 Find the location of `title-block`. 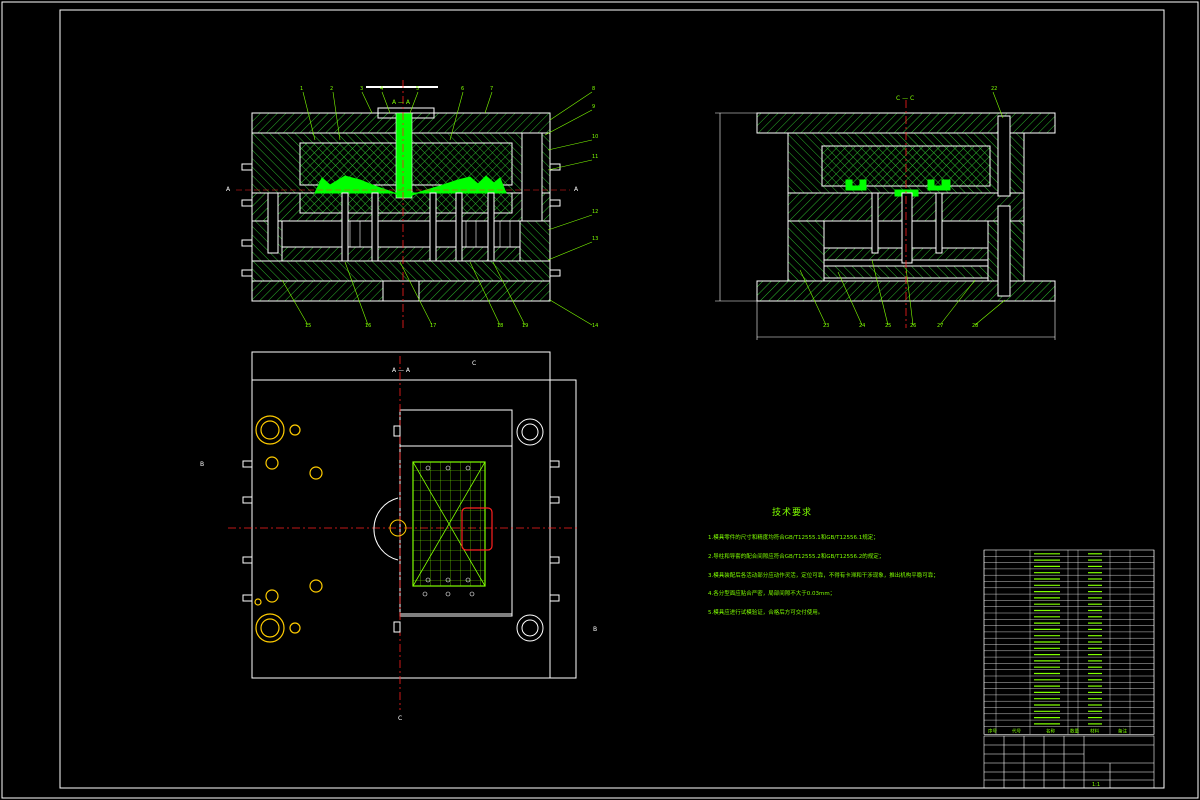

title-block is located at coordinates (1069, 762).